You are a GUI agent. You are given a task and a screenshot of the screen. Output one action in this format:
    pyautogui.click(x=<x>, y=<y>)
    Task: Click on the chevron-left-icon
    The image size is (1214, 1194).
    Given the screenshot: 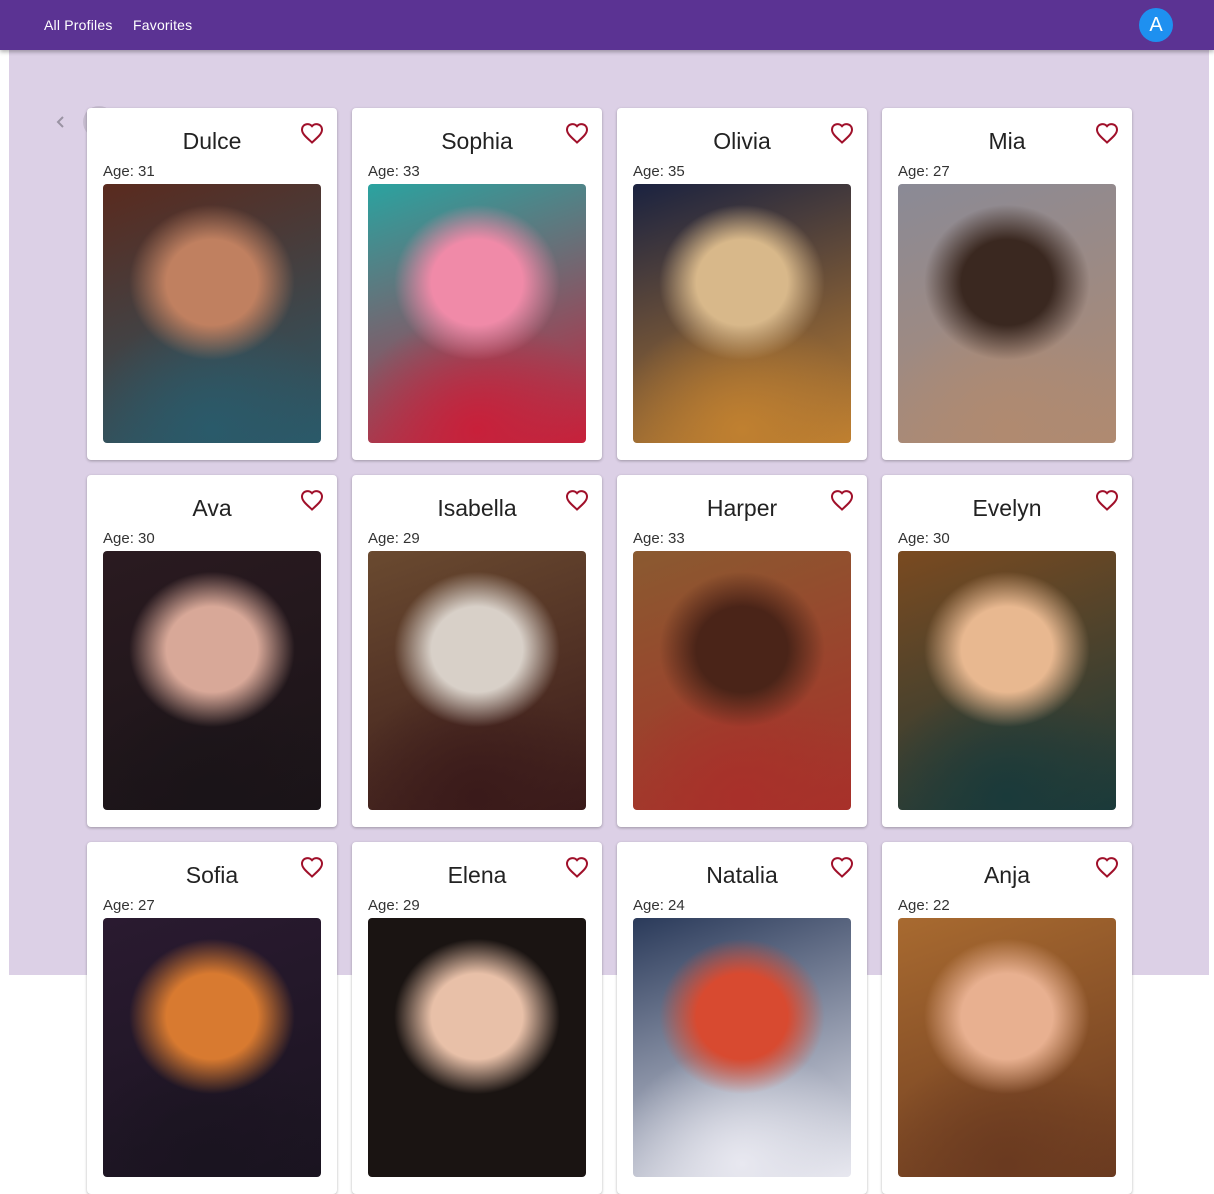 What is the action you would take?
    pyautogui.click(x=60, y=122)
    